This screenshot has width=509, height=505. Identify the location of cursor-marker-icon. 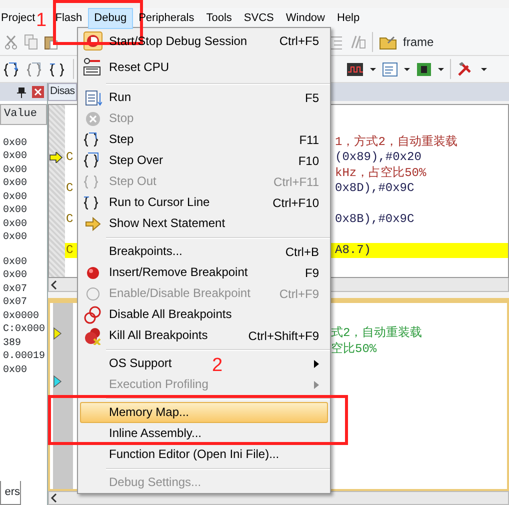
(57, 381).